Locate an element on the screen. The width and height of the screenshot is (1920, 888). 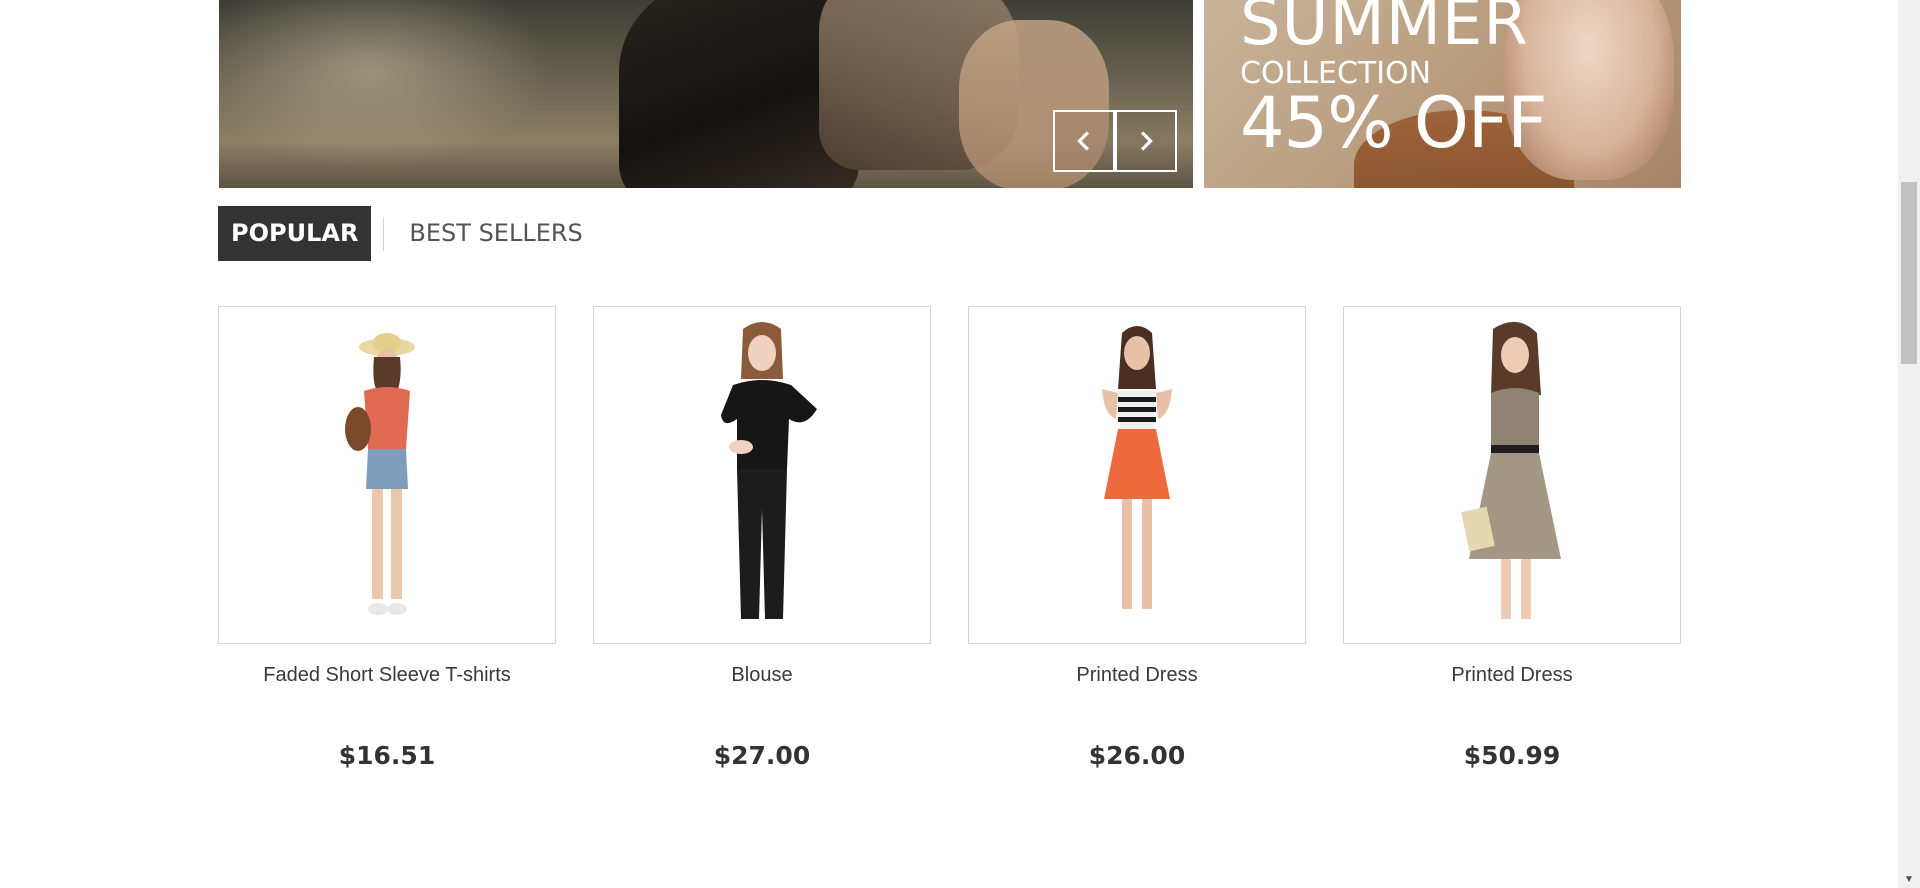
scroll-down-arrow-icon: ▼ is located at coordinates (1909, 879).